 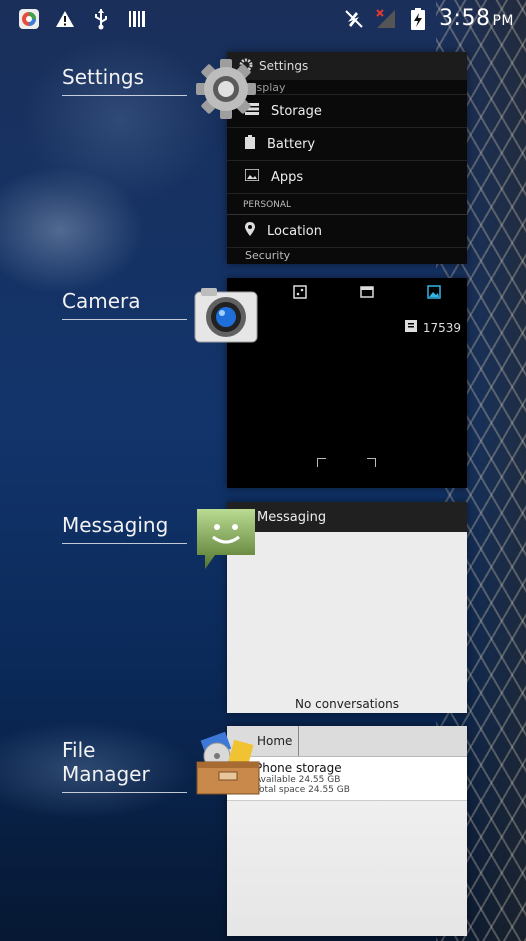 I want to click on video-mode-icon, so click(x=367, y=293).